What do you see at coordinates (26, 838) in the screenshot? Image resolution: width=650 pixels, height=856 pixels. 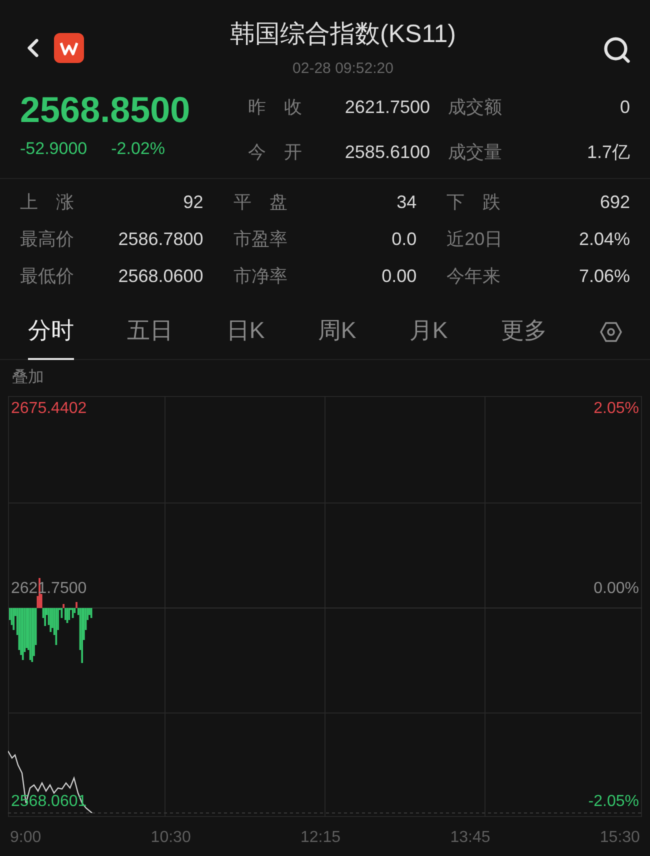 I see `time-label: 9:00` at bounding box center [26, 838].